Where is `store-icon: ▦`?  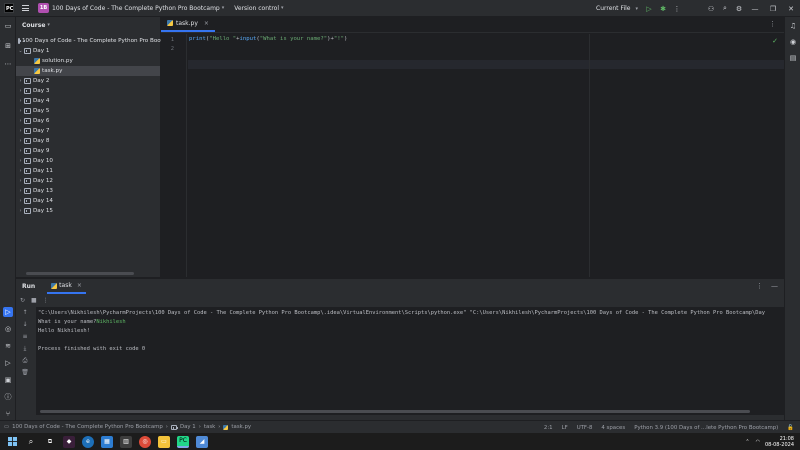
store-icon: ▦ is located at coordinates (107, 441).